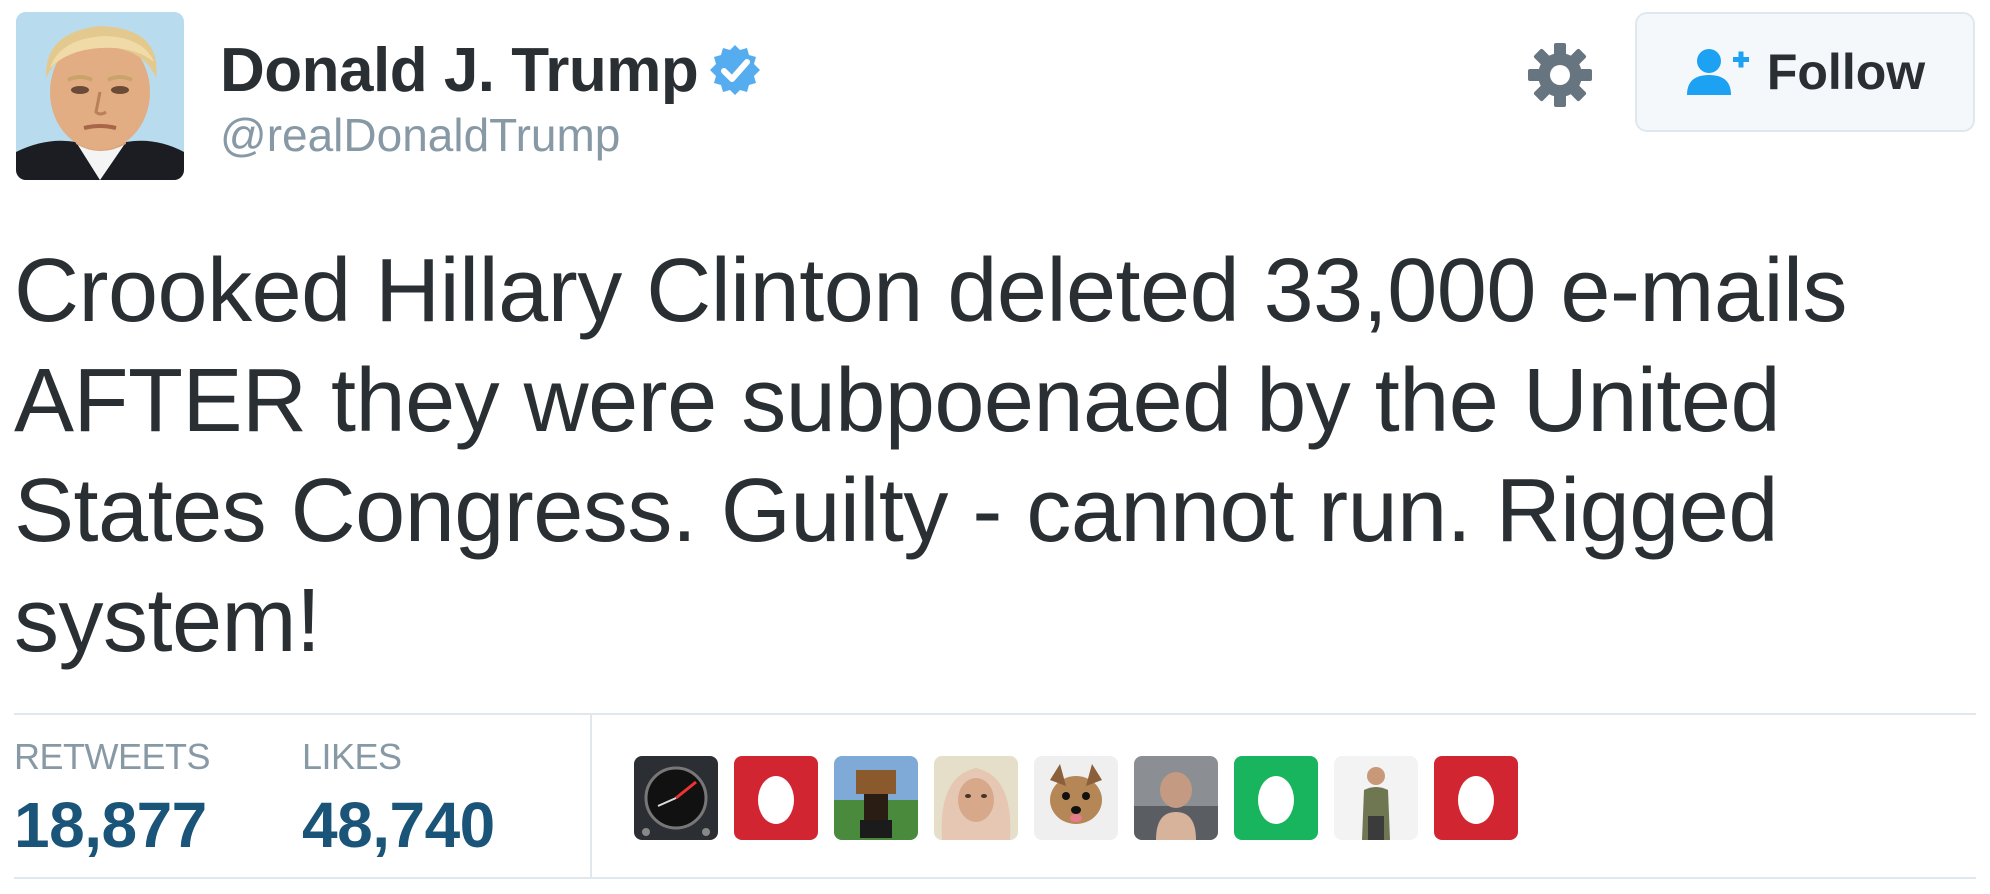  What do you see at coordinates (995, 878) in the screenshot?
I see `stats-divider-bottom` at bounding box center [995, 878].